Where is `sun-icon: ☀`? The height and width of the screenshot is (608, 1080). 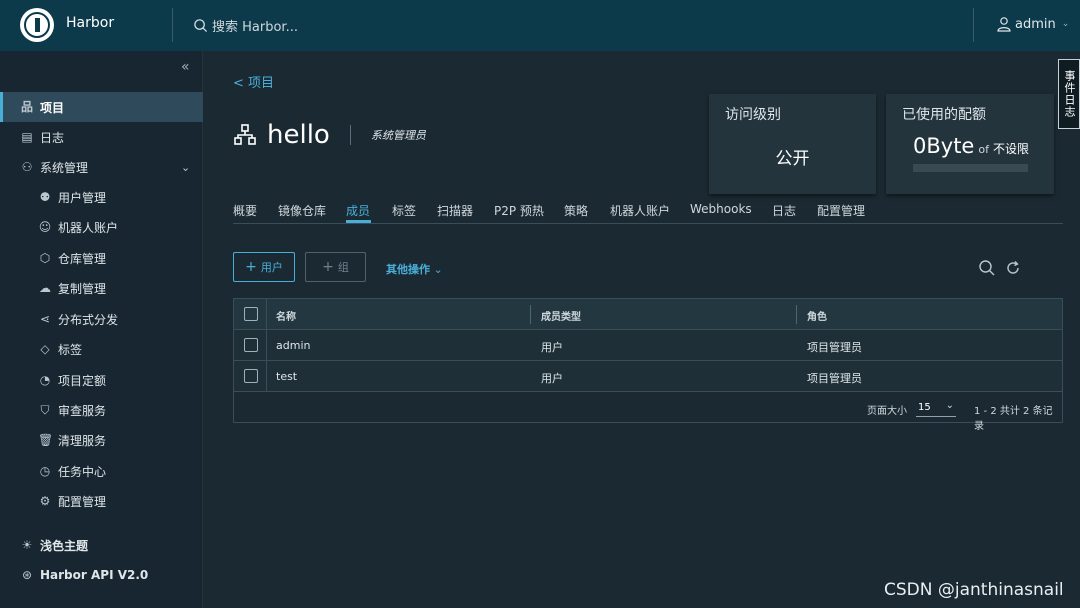 sun-icon: ☀ is located at coordinates (27, 545).